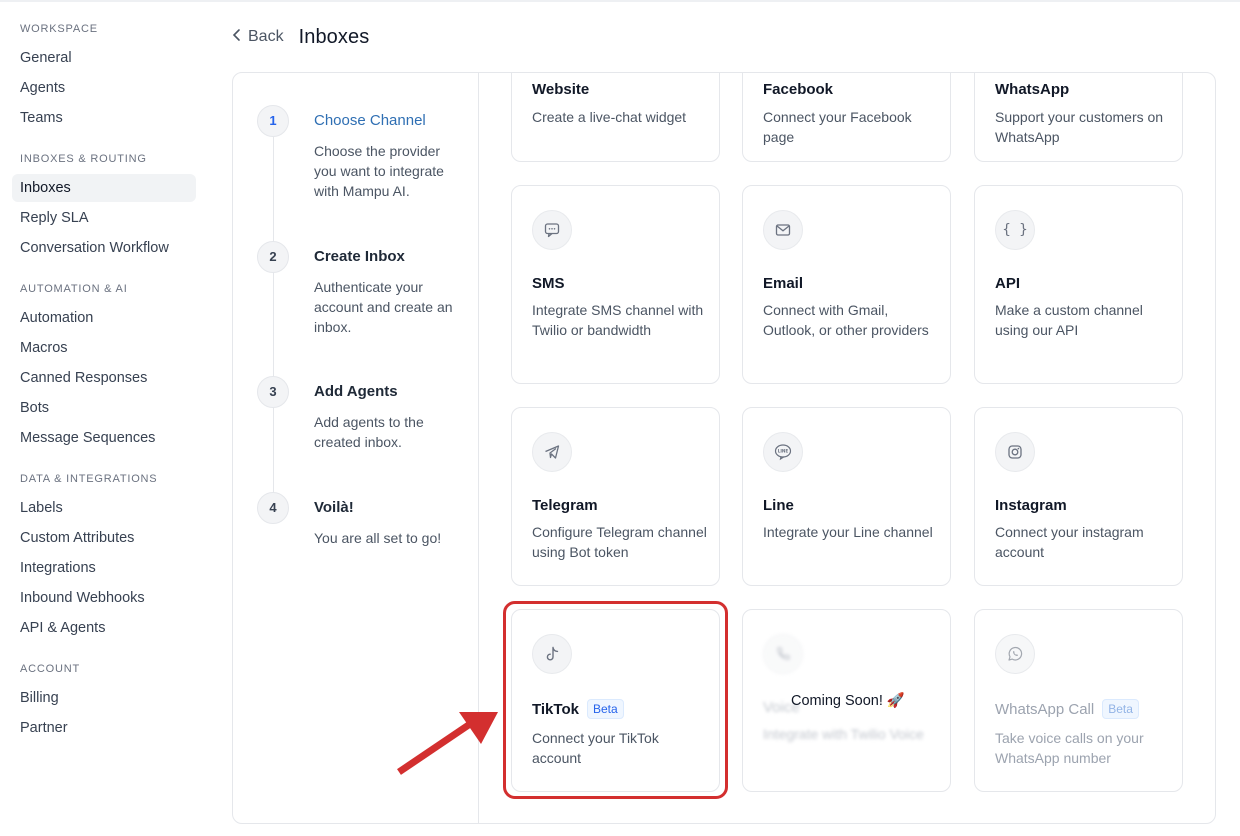 The width and height of the screenshot is (1240, 836). I want to click on chat-bubble-icon, so click(552, 230).